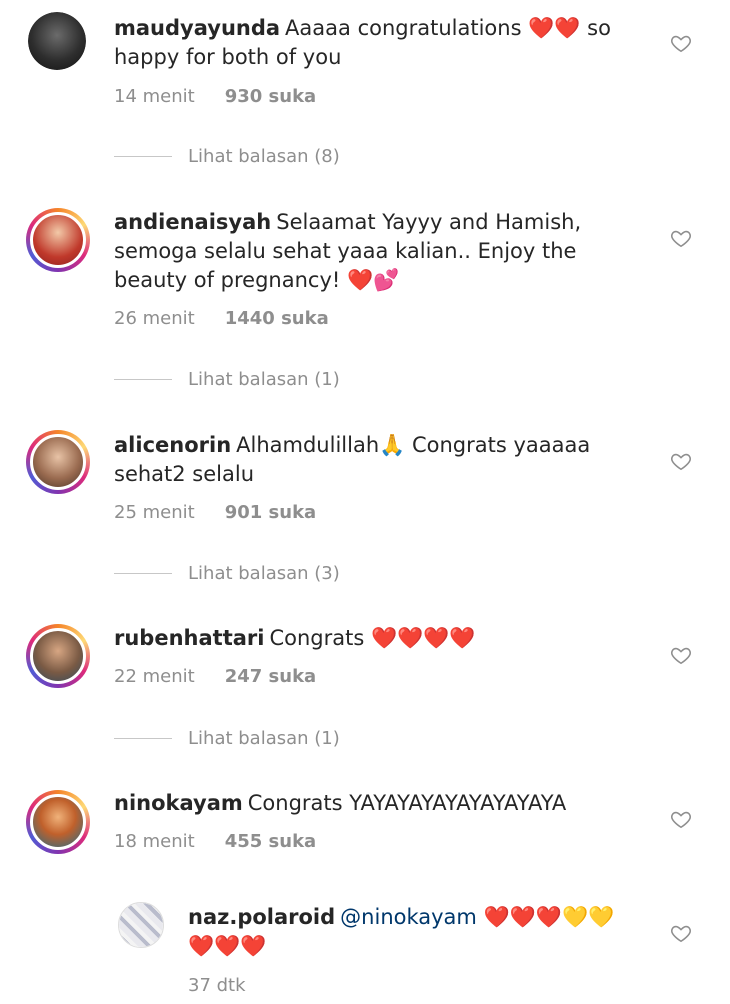 The image size is (730, 1004). Describe the element at coordinates (277, 318) in the screenshot. I see `comment-likes: 1440 suka` at that location.